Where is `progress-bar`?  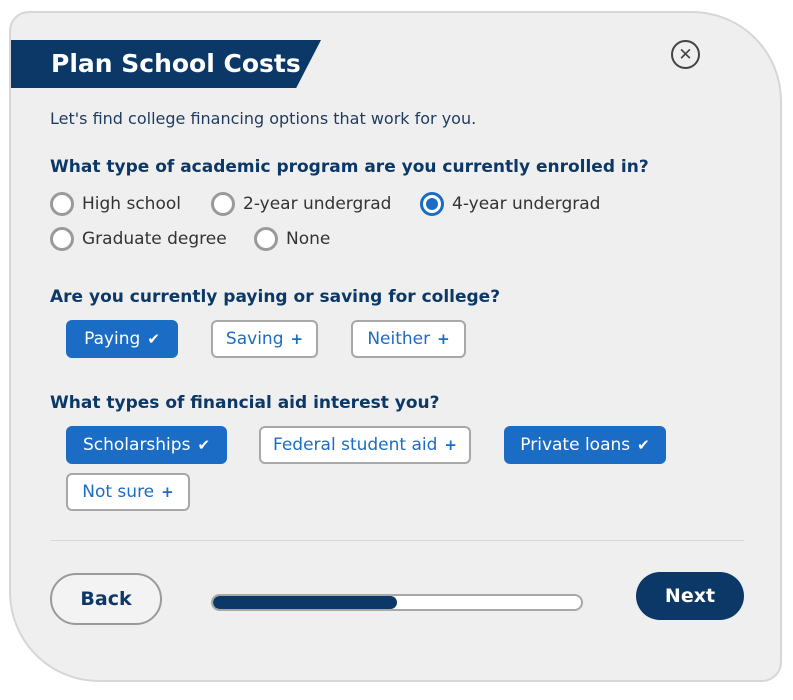 progress-bar is located at coordinates (397, 602).